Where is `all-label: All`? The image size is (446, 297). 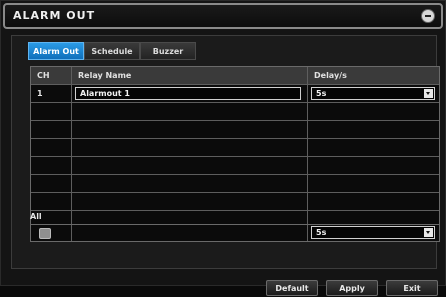
all-label: All is located at coordinates (36, 216).